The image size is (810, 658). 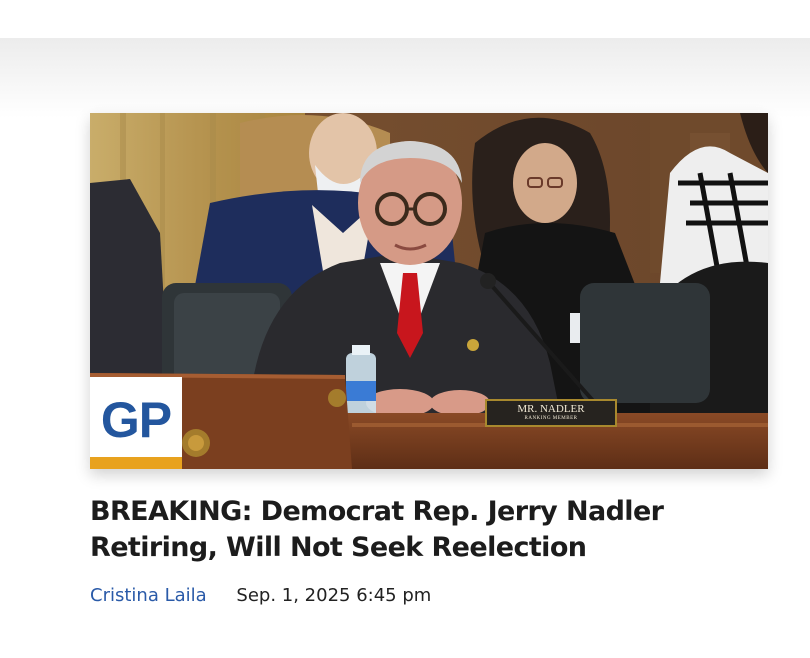 What do you see at coordinates (136, 463) in the screenshot?
I see `gp-logo-accent-bar` at bounding box center [136, 463].